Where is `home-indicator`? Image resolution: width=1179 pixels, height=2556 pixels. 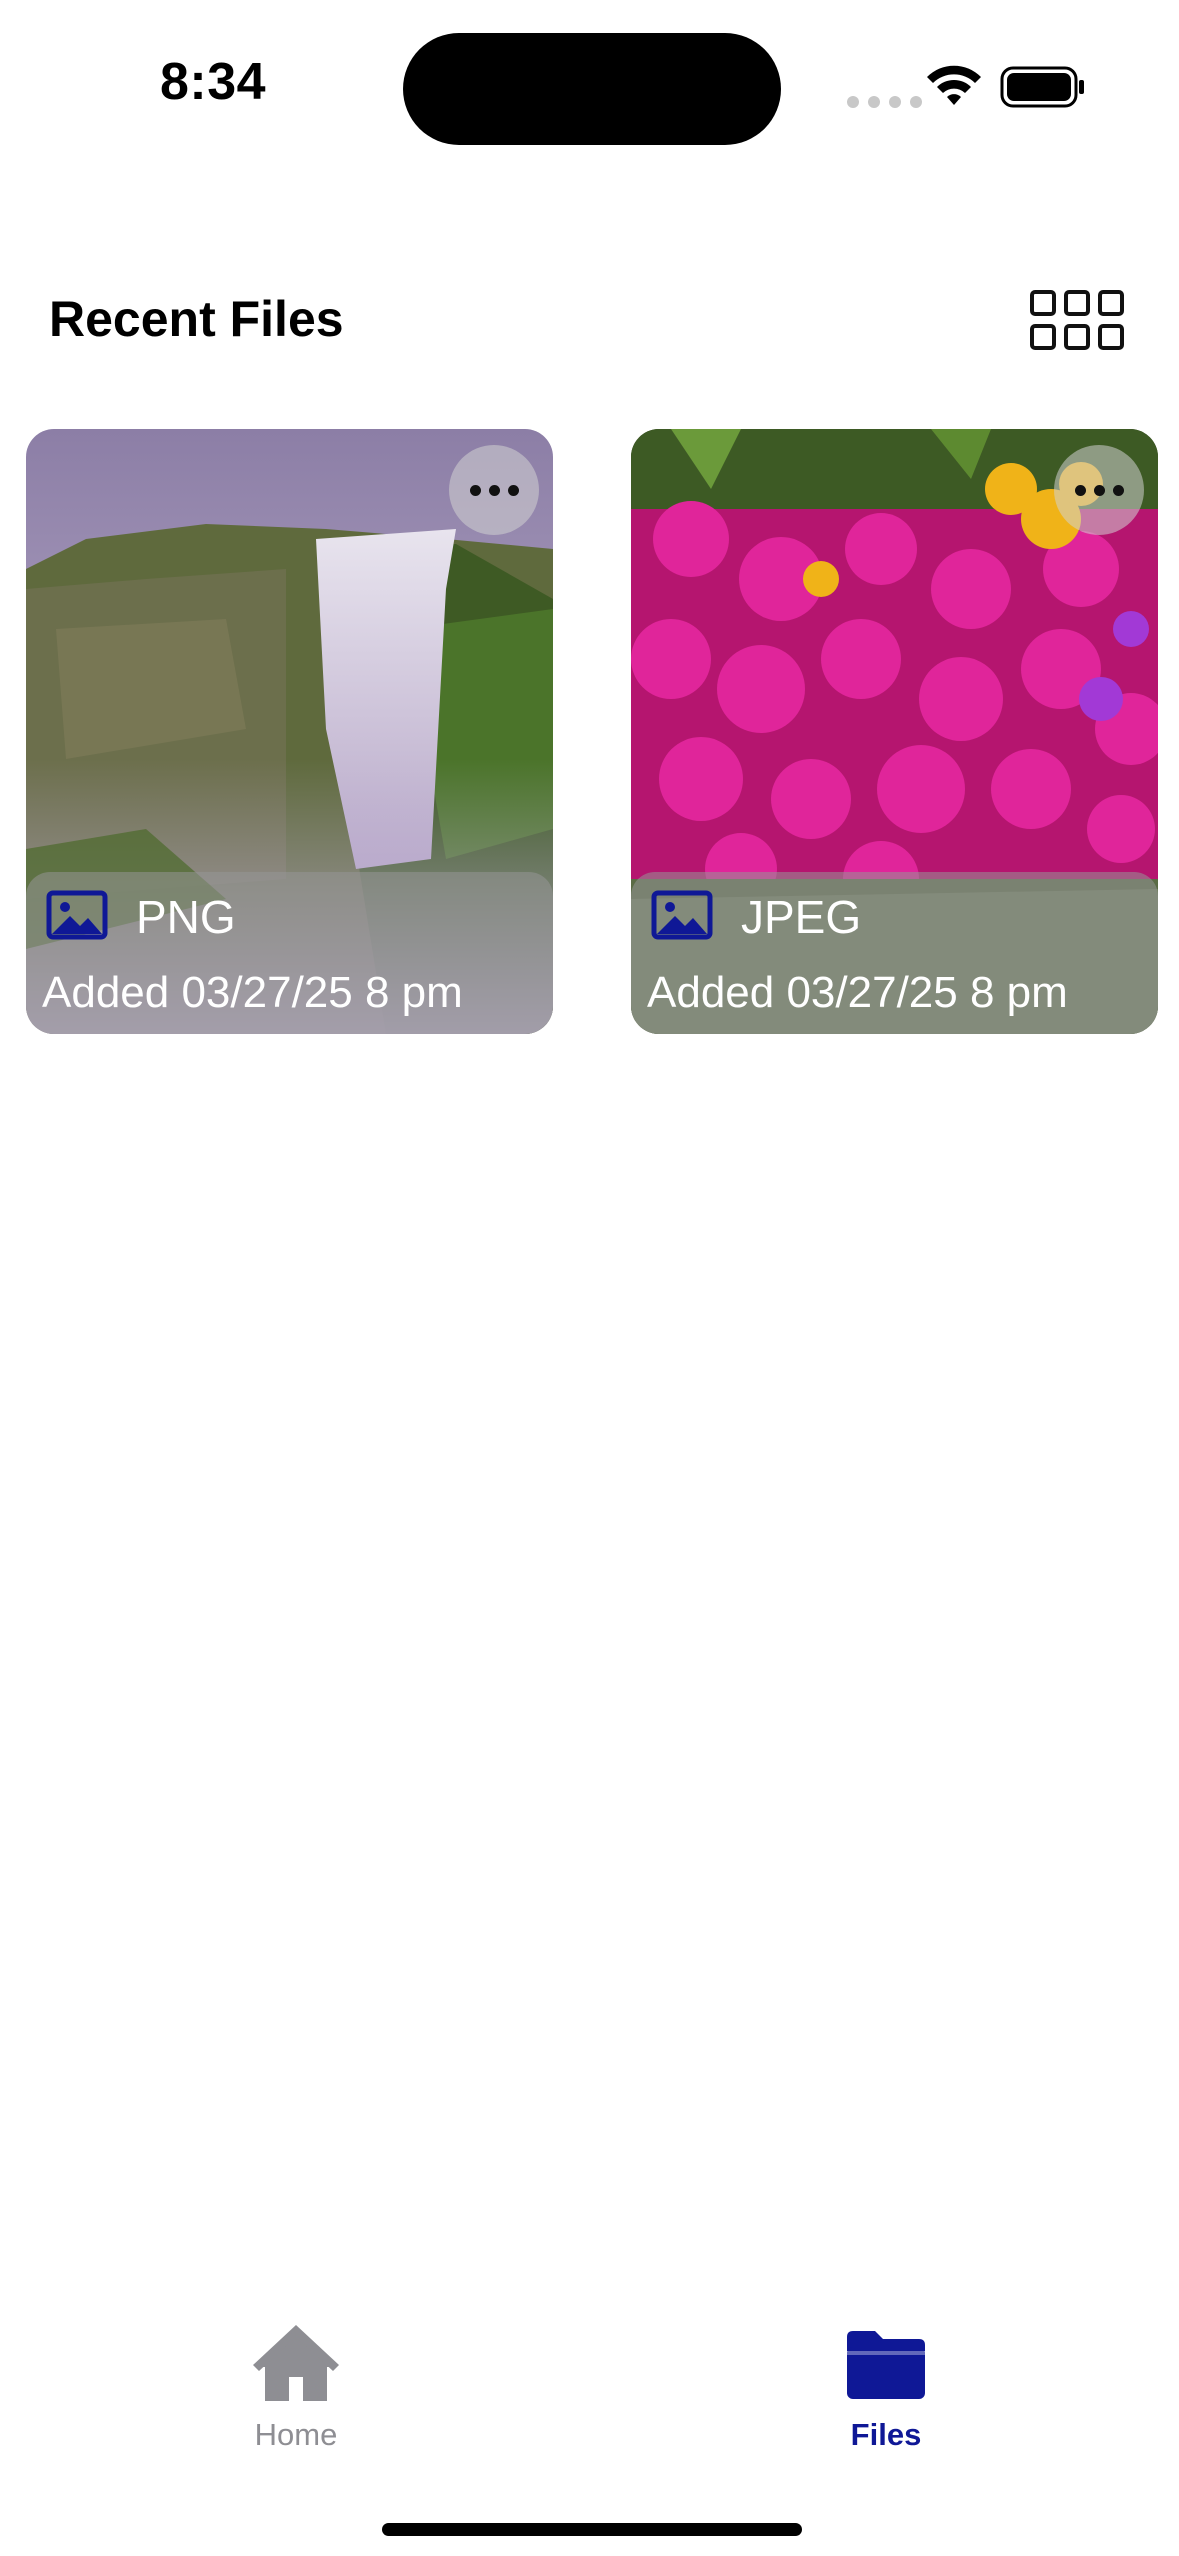 home-indicator is located at coordinates (592, 2529).